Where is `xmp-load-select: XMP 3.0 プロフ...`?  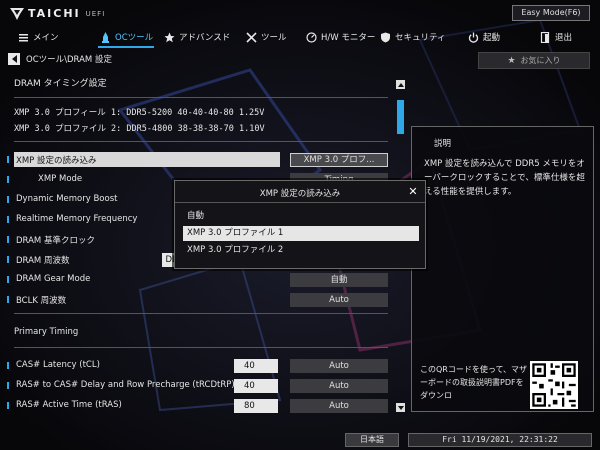 xmp-load-select: XMP 3.0 プロフ... is located at coordinates (339, 160).